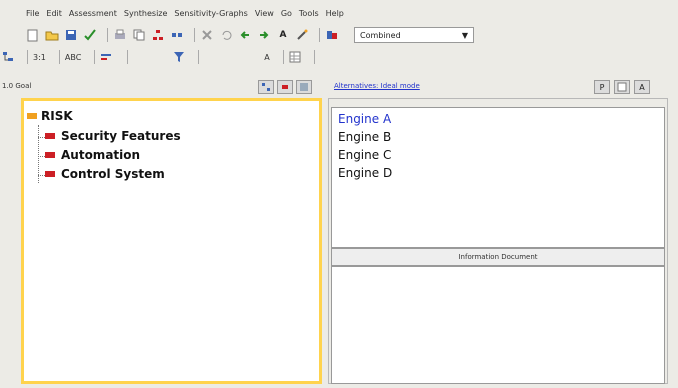  What do you see at coordinates (121, 136) in the screenshot?
I see `tree-node-label: Security Features` at bounding box center [121, 136].